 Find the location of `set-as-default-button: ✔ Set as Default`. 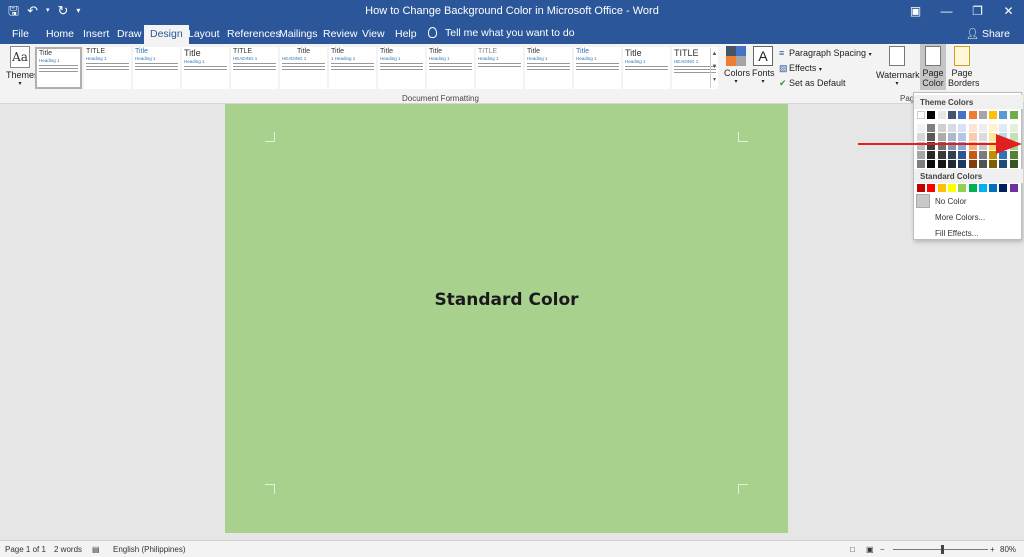

set-as-default-button: ✔ Set as Default is located at coordinates (825, 83).